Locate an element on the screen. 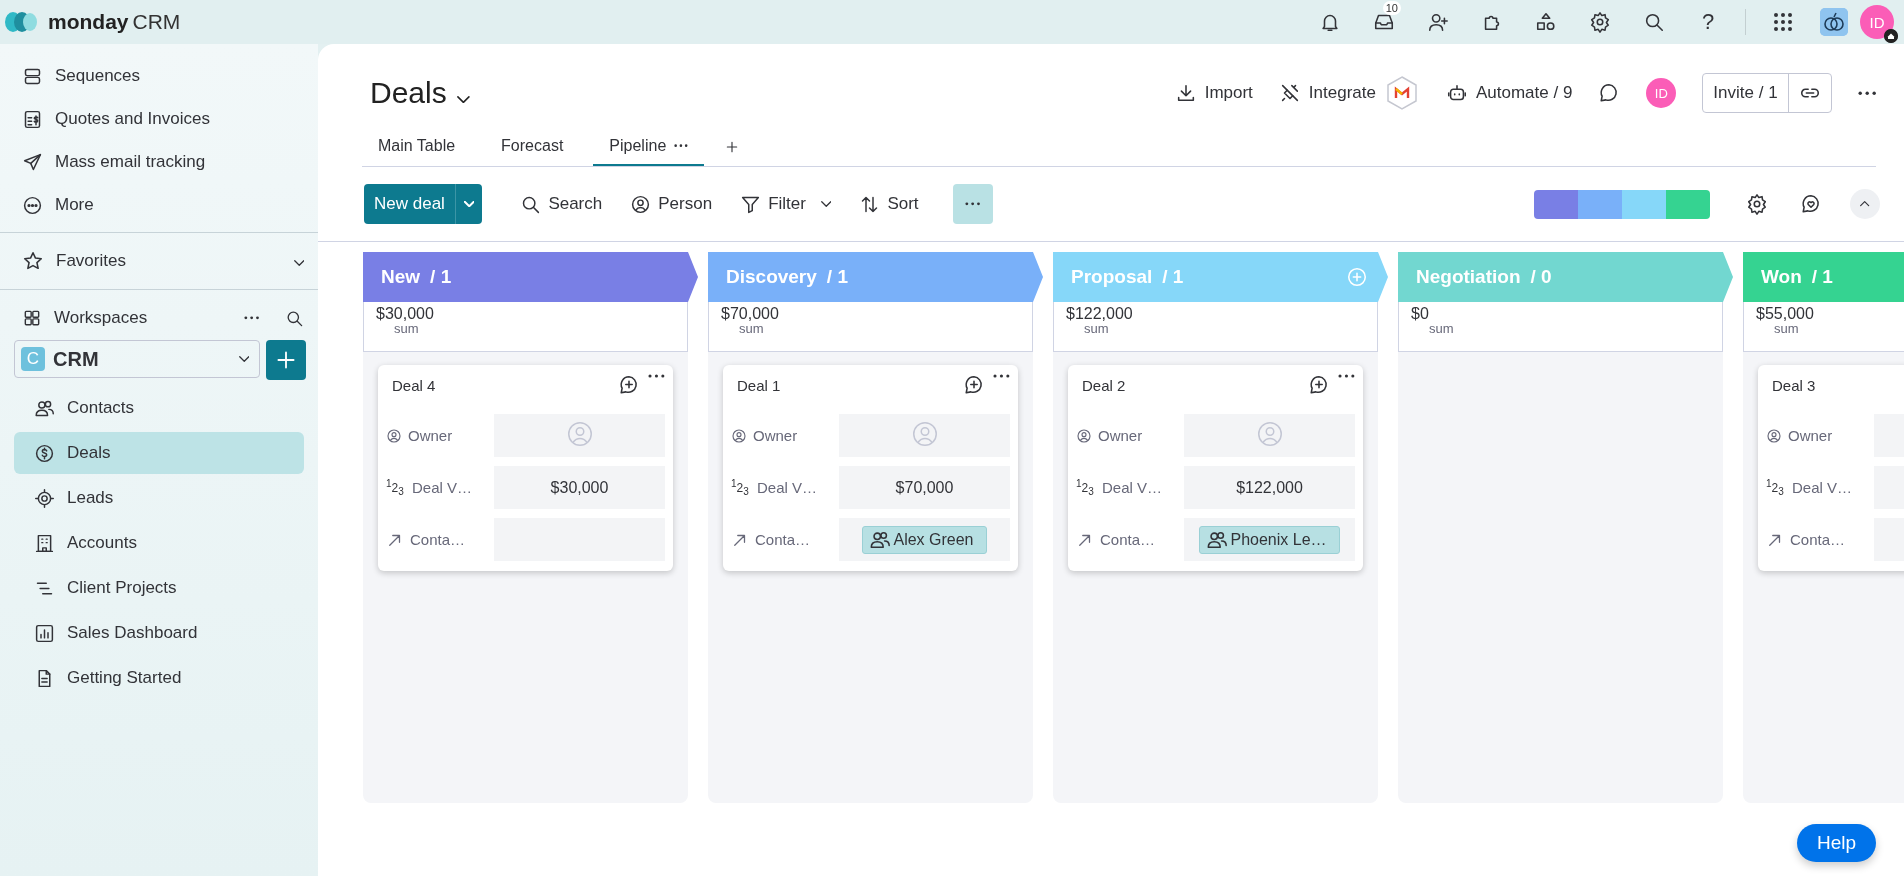 This screenshot has width=1904, height=876. stage-sum: $70,000 is located at coordinates (750, 314).